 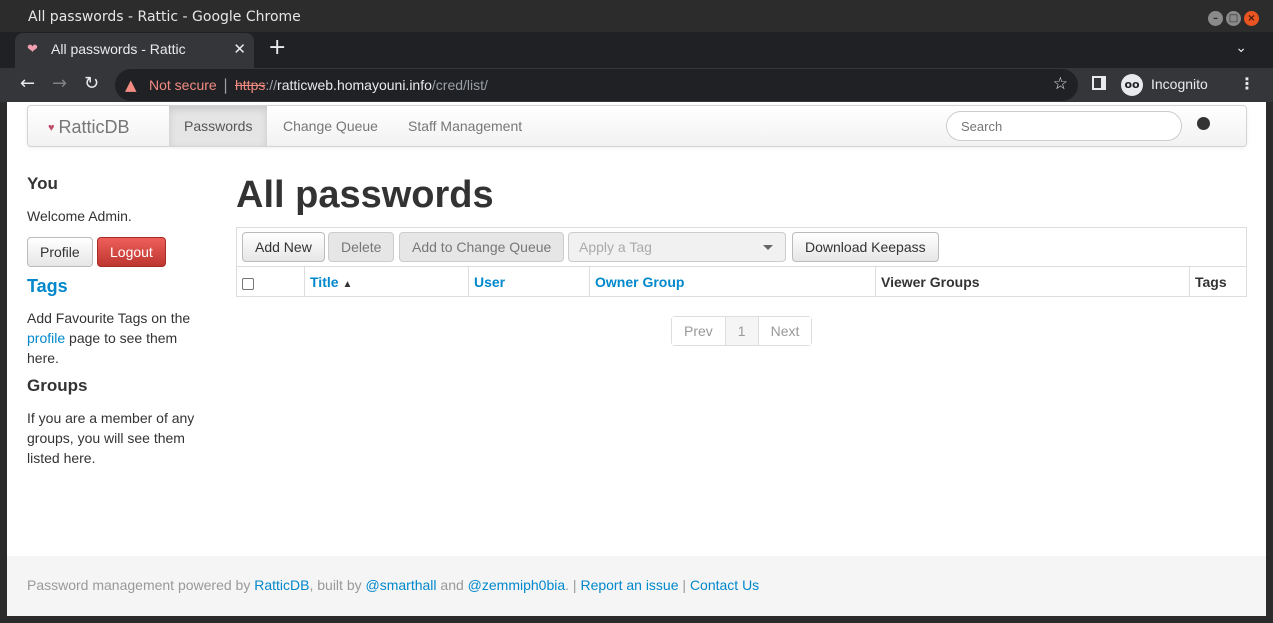 I want to click on contact-us-link: Contact Us, so click(x=724, y=585).